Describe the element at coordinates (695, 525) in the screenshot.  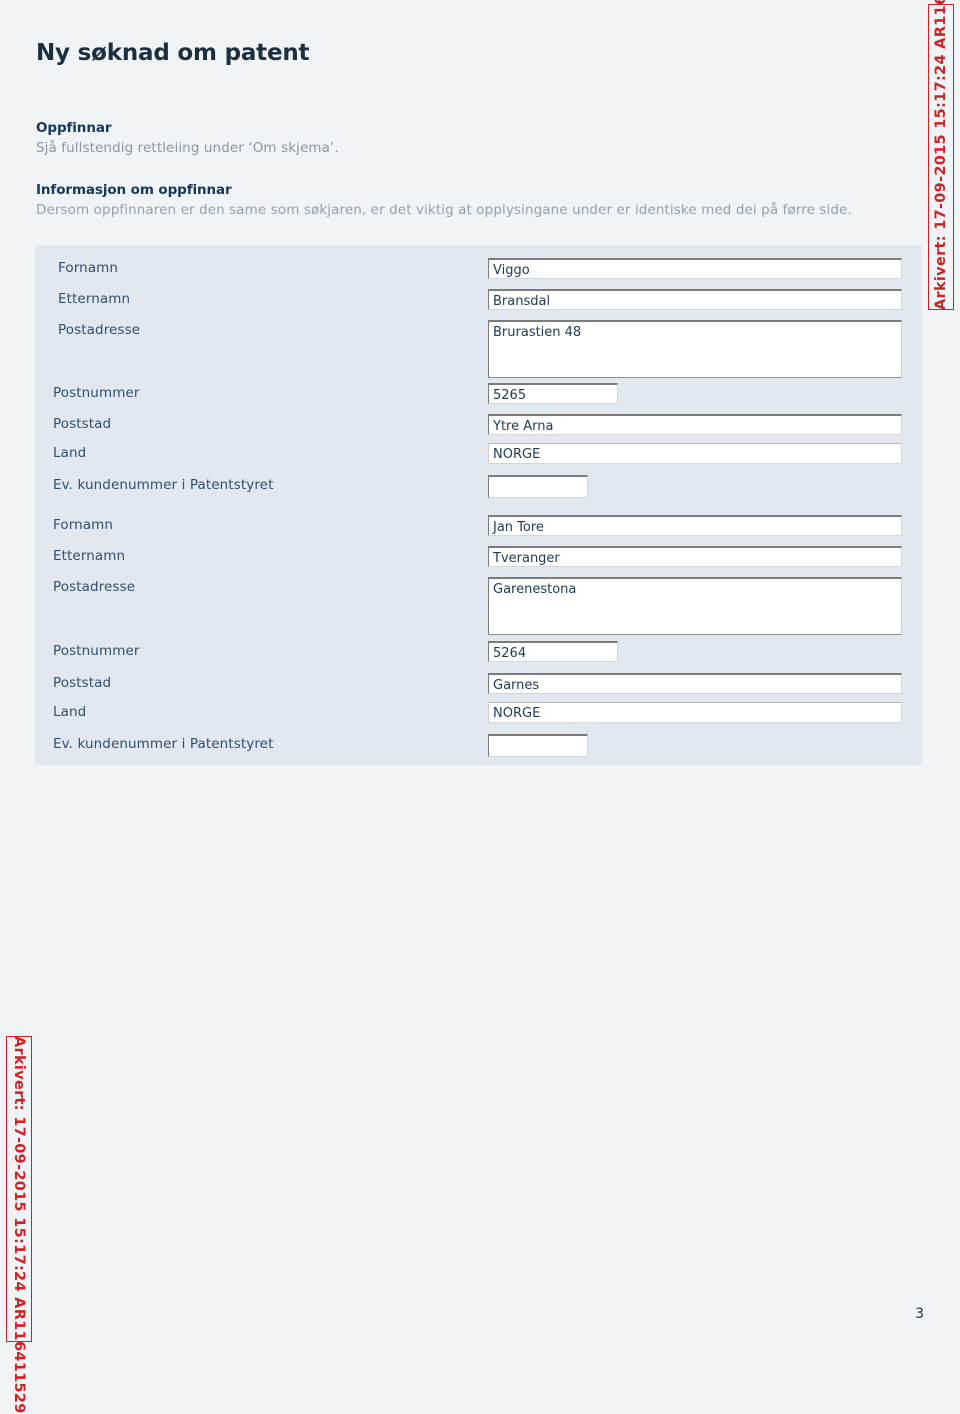
I see `input-fornamn-2: Jan Tore` at that location.